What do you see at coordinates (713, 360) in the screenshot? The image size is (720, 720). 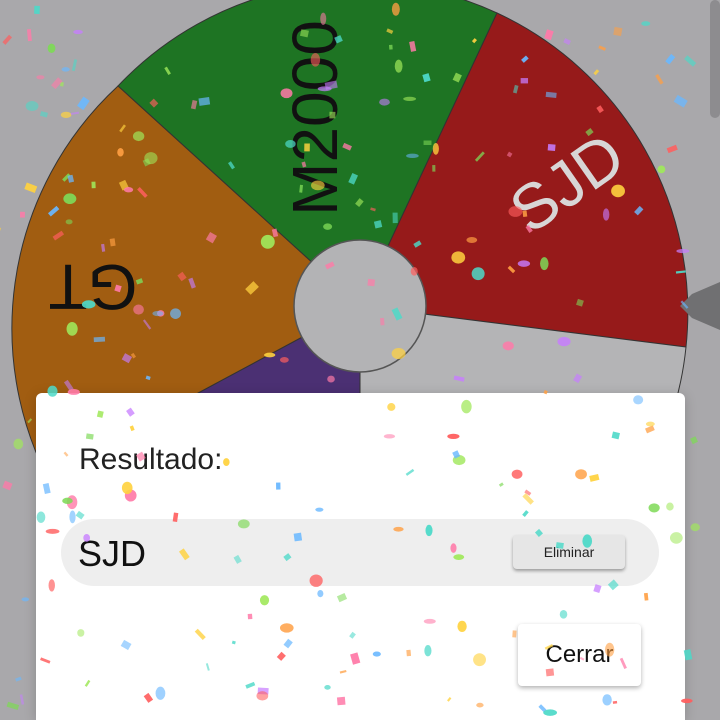 I see `page-scrollbar` at bounding box center [713, 360].